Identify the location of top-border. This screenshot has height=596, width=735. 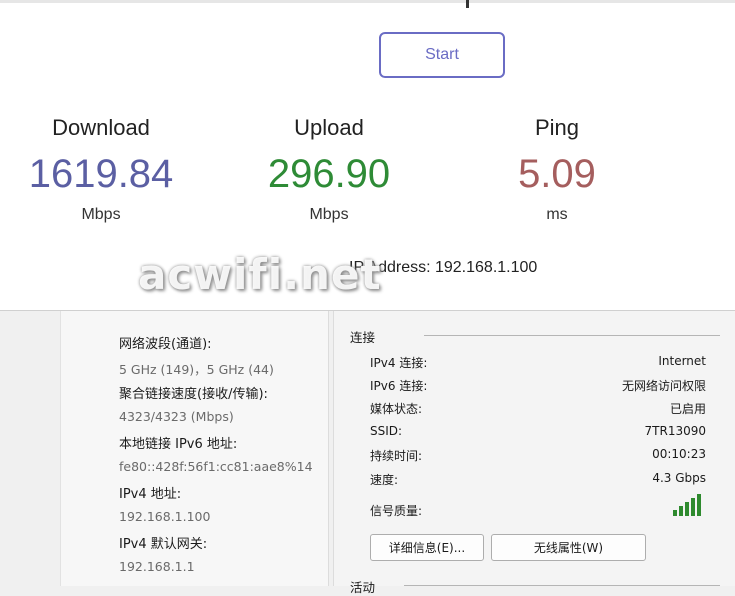
(367, 1).